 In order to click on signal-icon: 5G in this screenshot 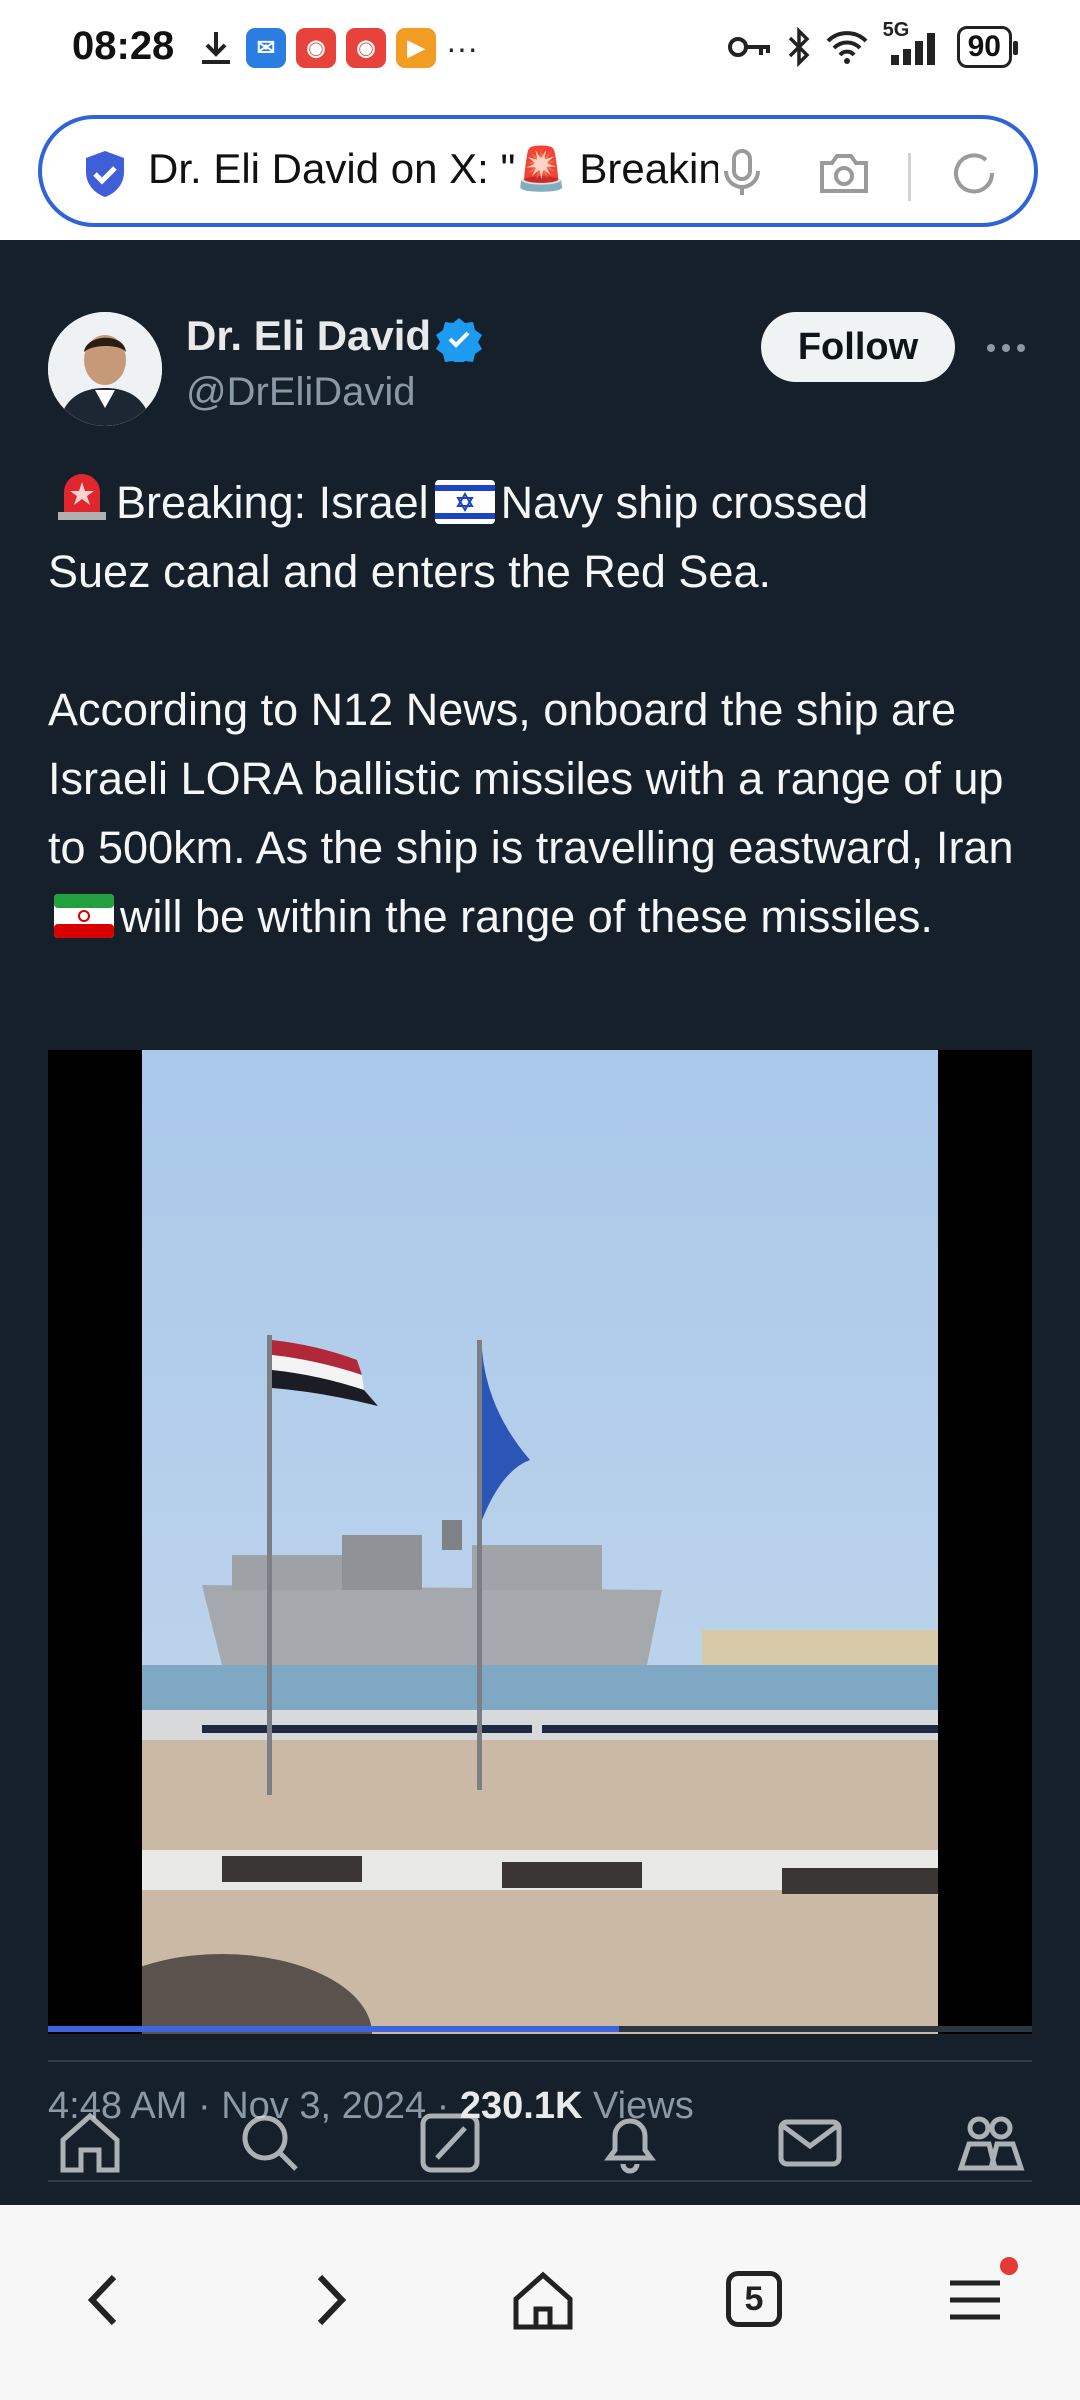, I will do `click(913, 43)`.